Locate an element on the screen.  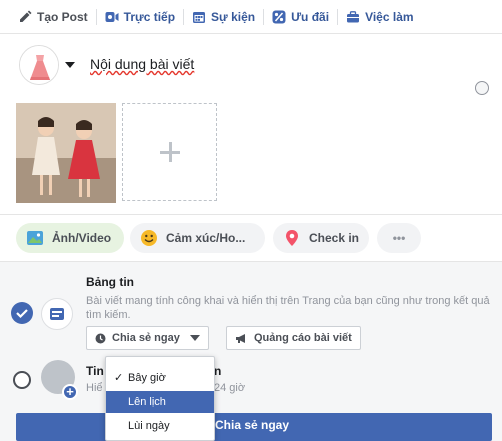
page-avatar is located at coordinates (39, 65).